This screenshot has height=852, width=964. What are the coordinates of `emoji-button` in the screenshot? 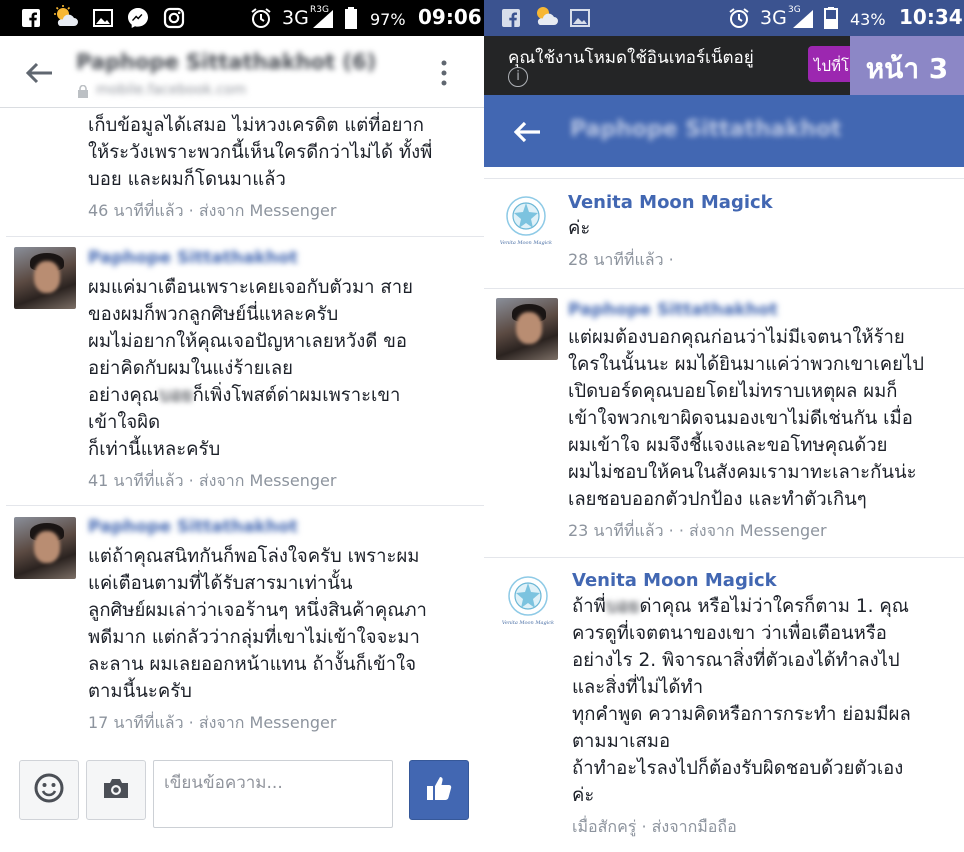 It's located at (49, 790).